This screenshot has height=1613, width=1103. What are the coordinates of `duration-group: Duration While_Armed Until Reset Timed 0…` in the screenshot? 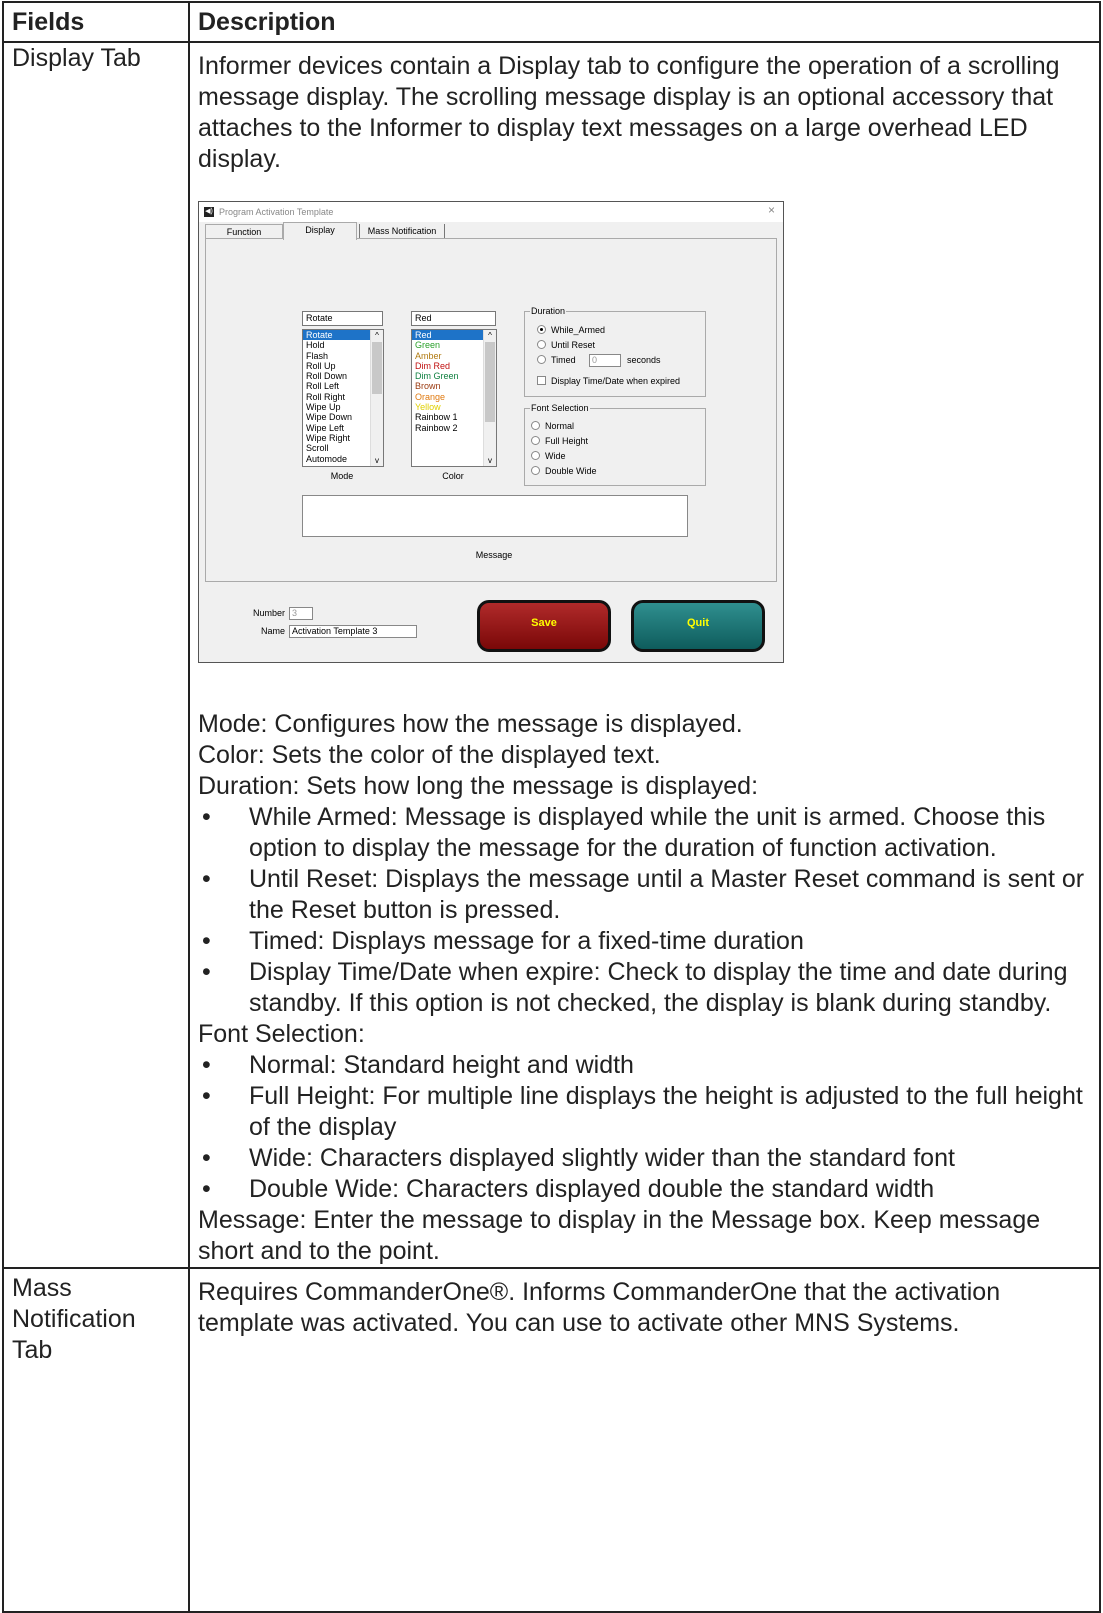 It's located at (615, 351).